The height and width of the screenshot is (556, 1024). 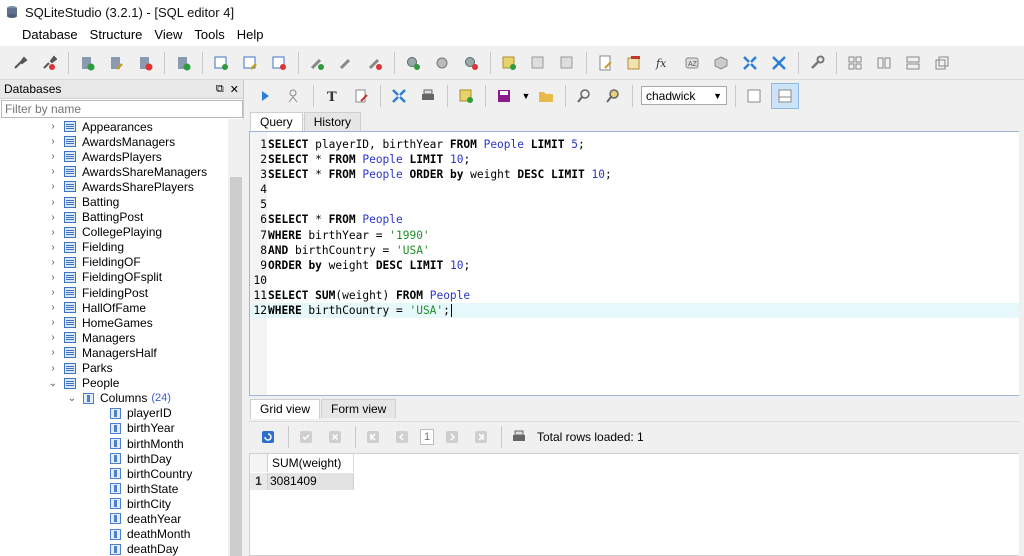 What do you see at coordinates (122, 503) in the screenshot?
I see `tree-item-column: birthCity` at bounding box center [122, 503].